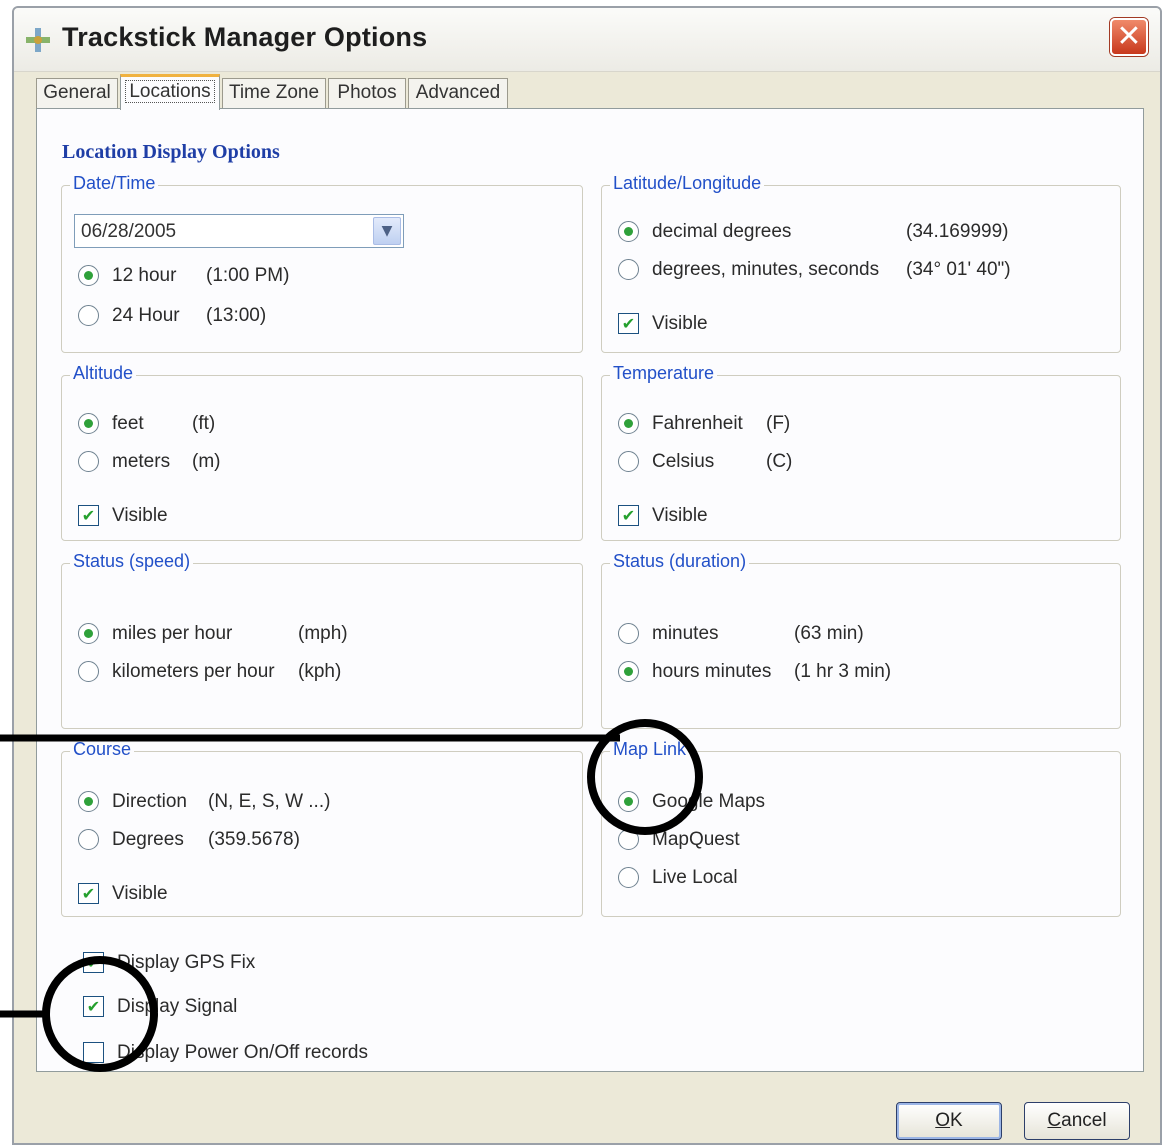 The height and width of the screenshot is (1145, 1162). I want to click on option-label: MapQuest, so click(696, 839).